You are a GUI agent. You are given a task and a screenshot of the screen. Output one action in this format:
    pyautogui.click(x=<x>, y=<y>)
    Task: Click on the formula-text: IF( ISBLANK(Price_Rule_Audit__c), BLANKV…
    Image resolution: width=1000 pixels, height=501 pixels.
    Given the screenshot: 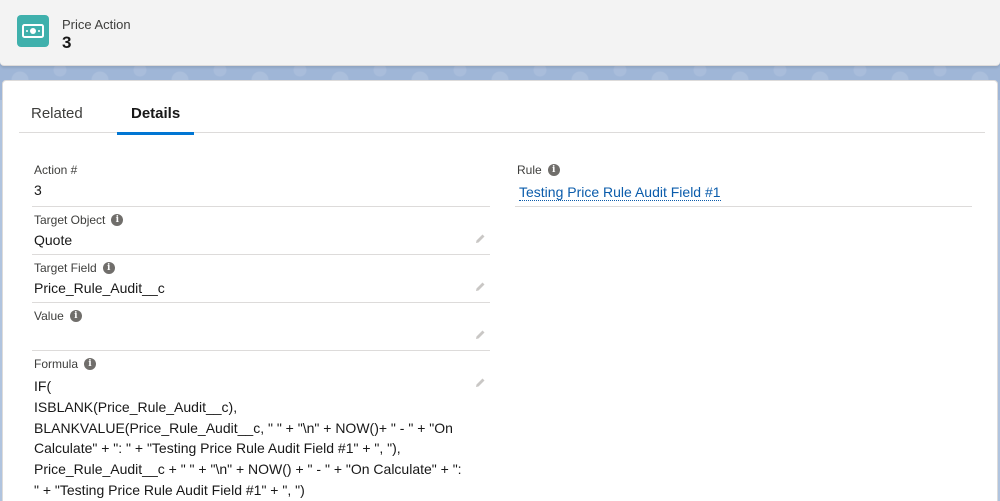 What is the action you would take?
    pyautogui.click(x=249, y=438)
    